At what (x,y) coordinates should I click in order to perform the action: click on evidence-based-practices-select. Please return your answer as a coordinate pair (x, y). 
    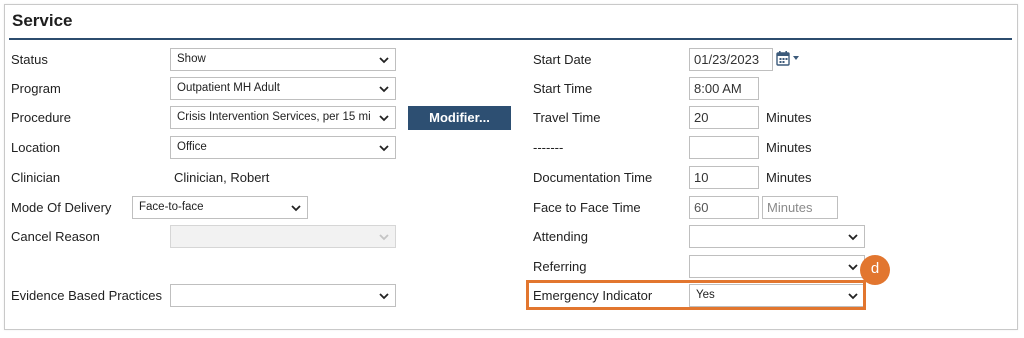
    Looking at the image, I should click on (283, 295).